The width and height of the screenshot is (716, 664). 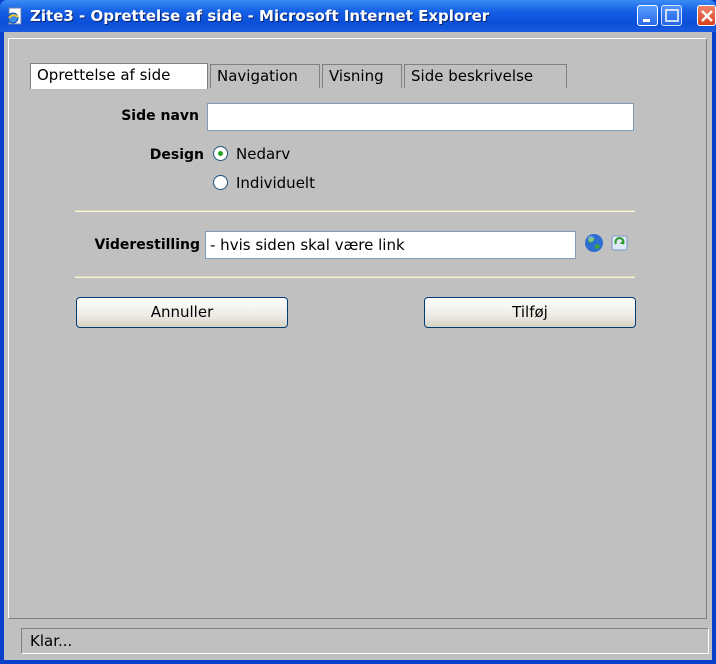 What do you see at coordinates (160, 116) in the screenshot?
I see `side-navn-label: Side navn` at bounding box center [160, 116].